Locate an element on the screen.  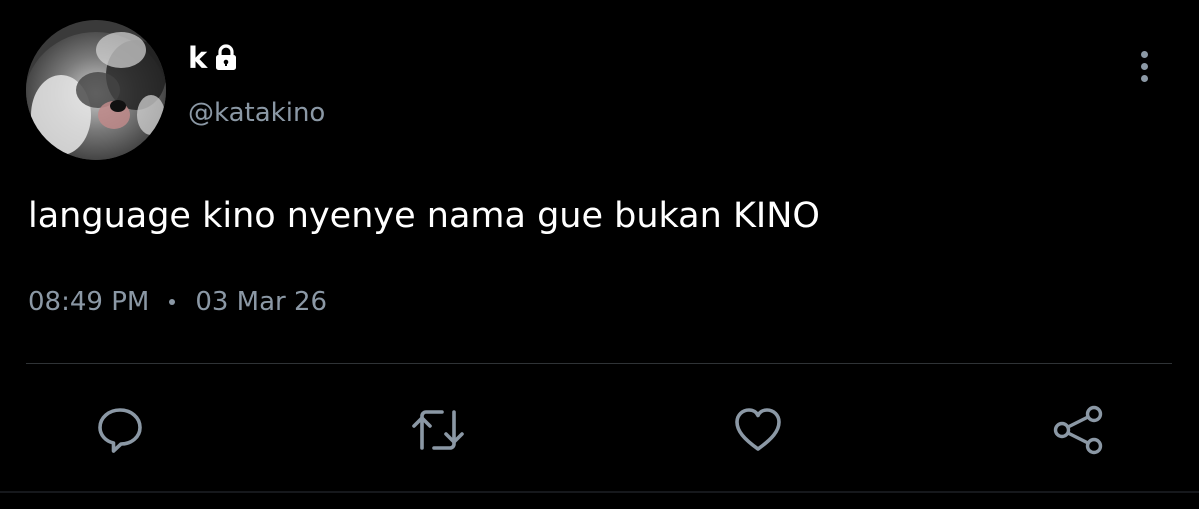
more-vertical-icon is located at coordinates (1144, 66).